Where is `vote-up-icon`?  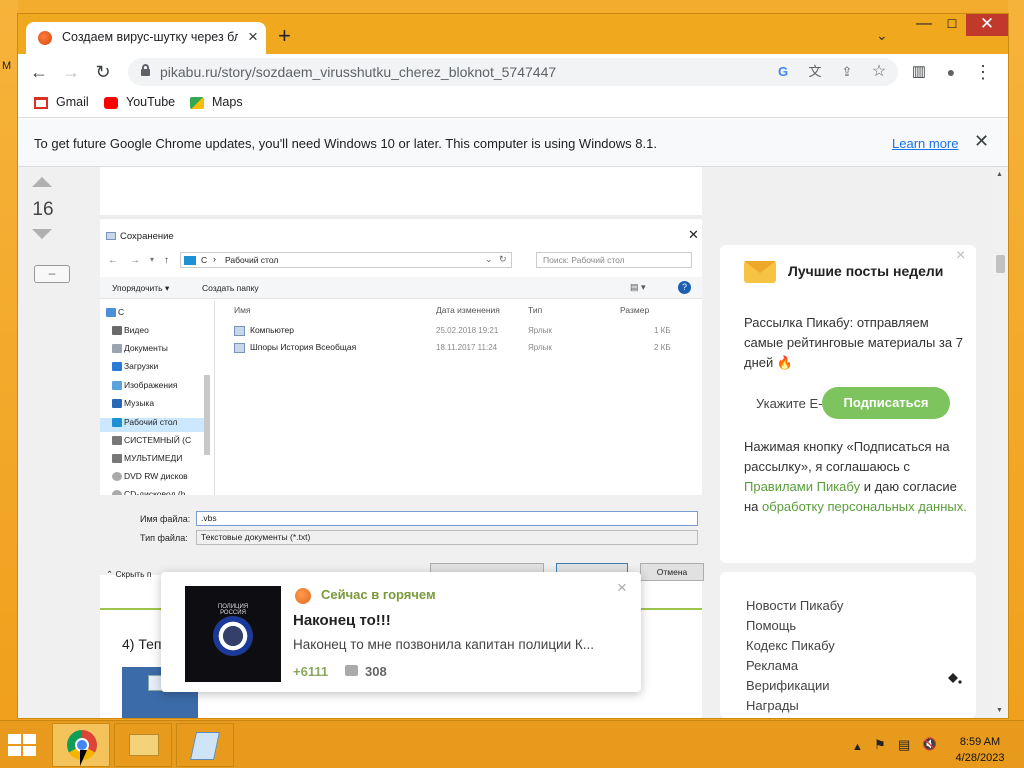 vote-up-icon is located at coordinates (42, 182).